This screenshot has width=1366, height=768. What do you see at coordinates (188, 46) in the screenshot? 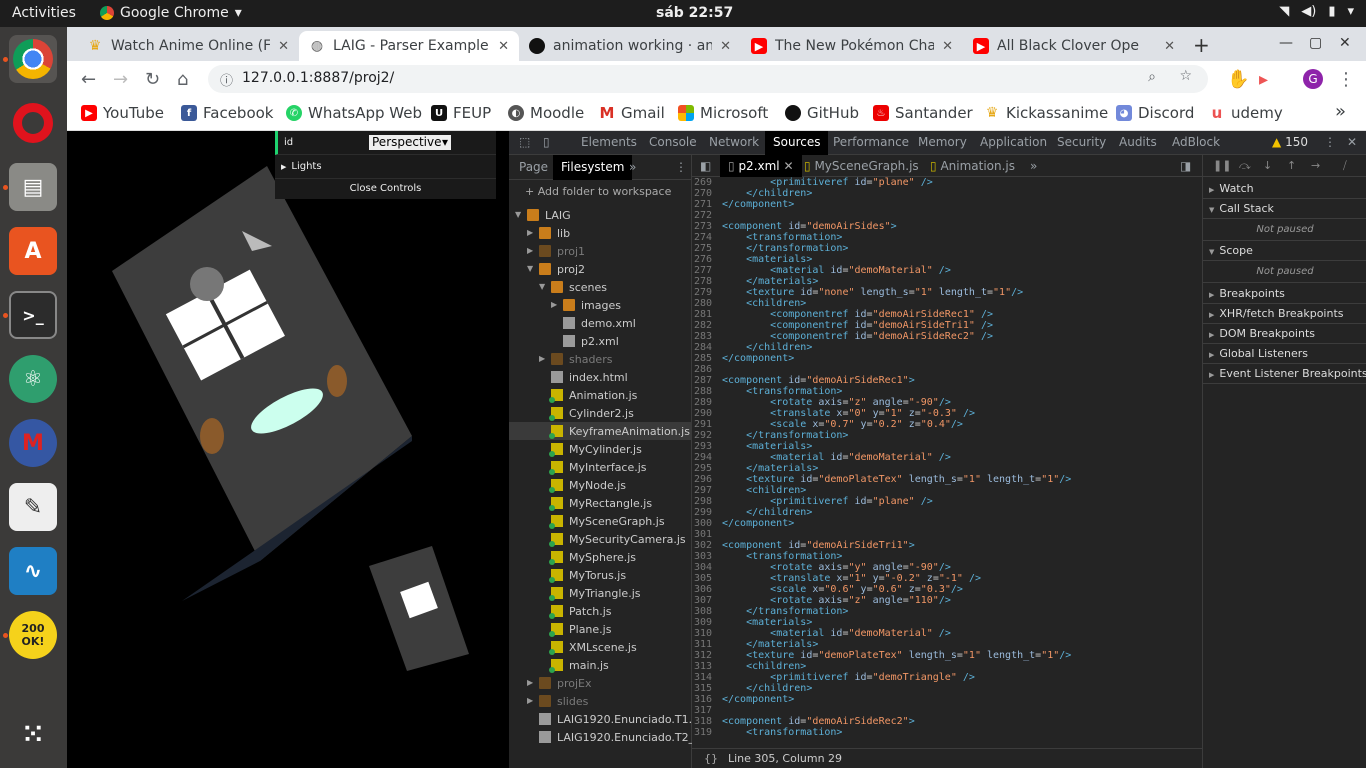
I see `tab-anime: ♛ Watch Anime Online (F ✕` at bounding box center [188, 46].